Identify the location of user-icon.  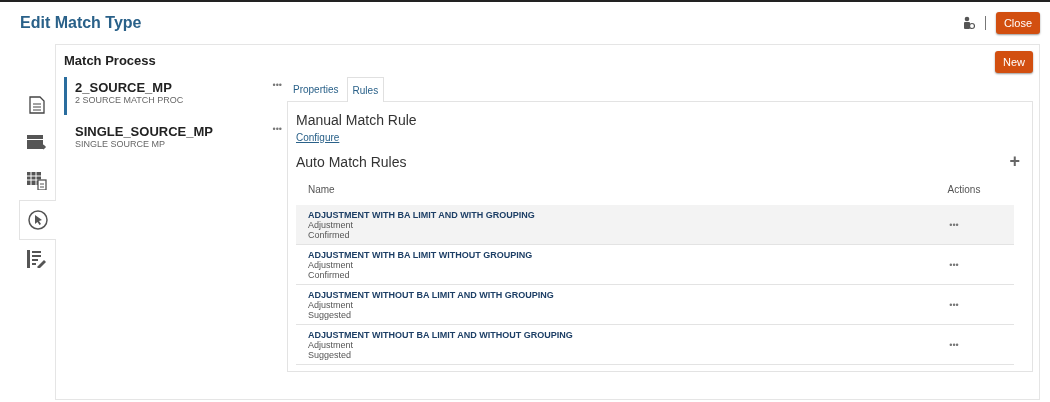
(968, 23).